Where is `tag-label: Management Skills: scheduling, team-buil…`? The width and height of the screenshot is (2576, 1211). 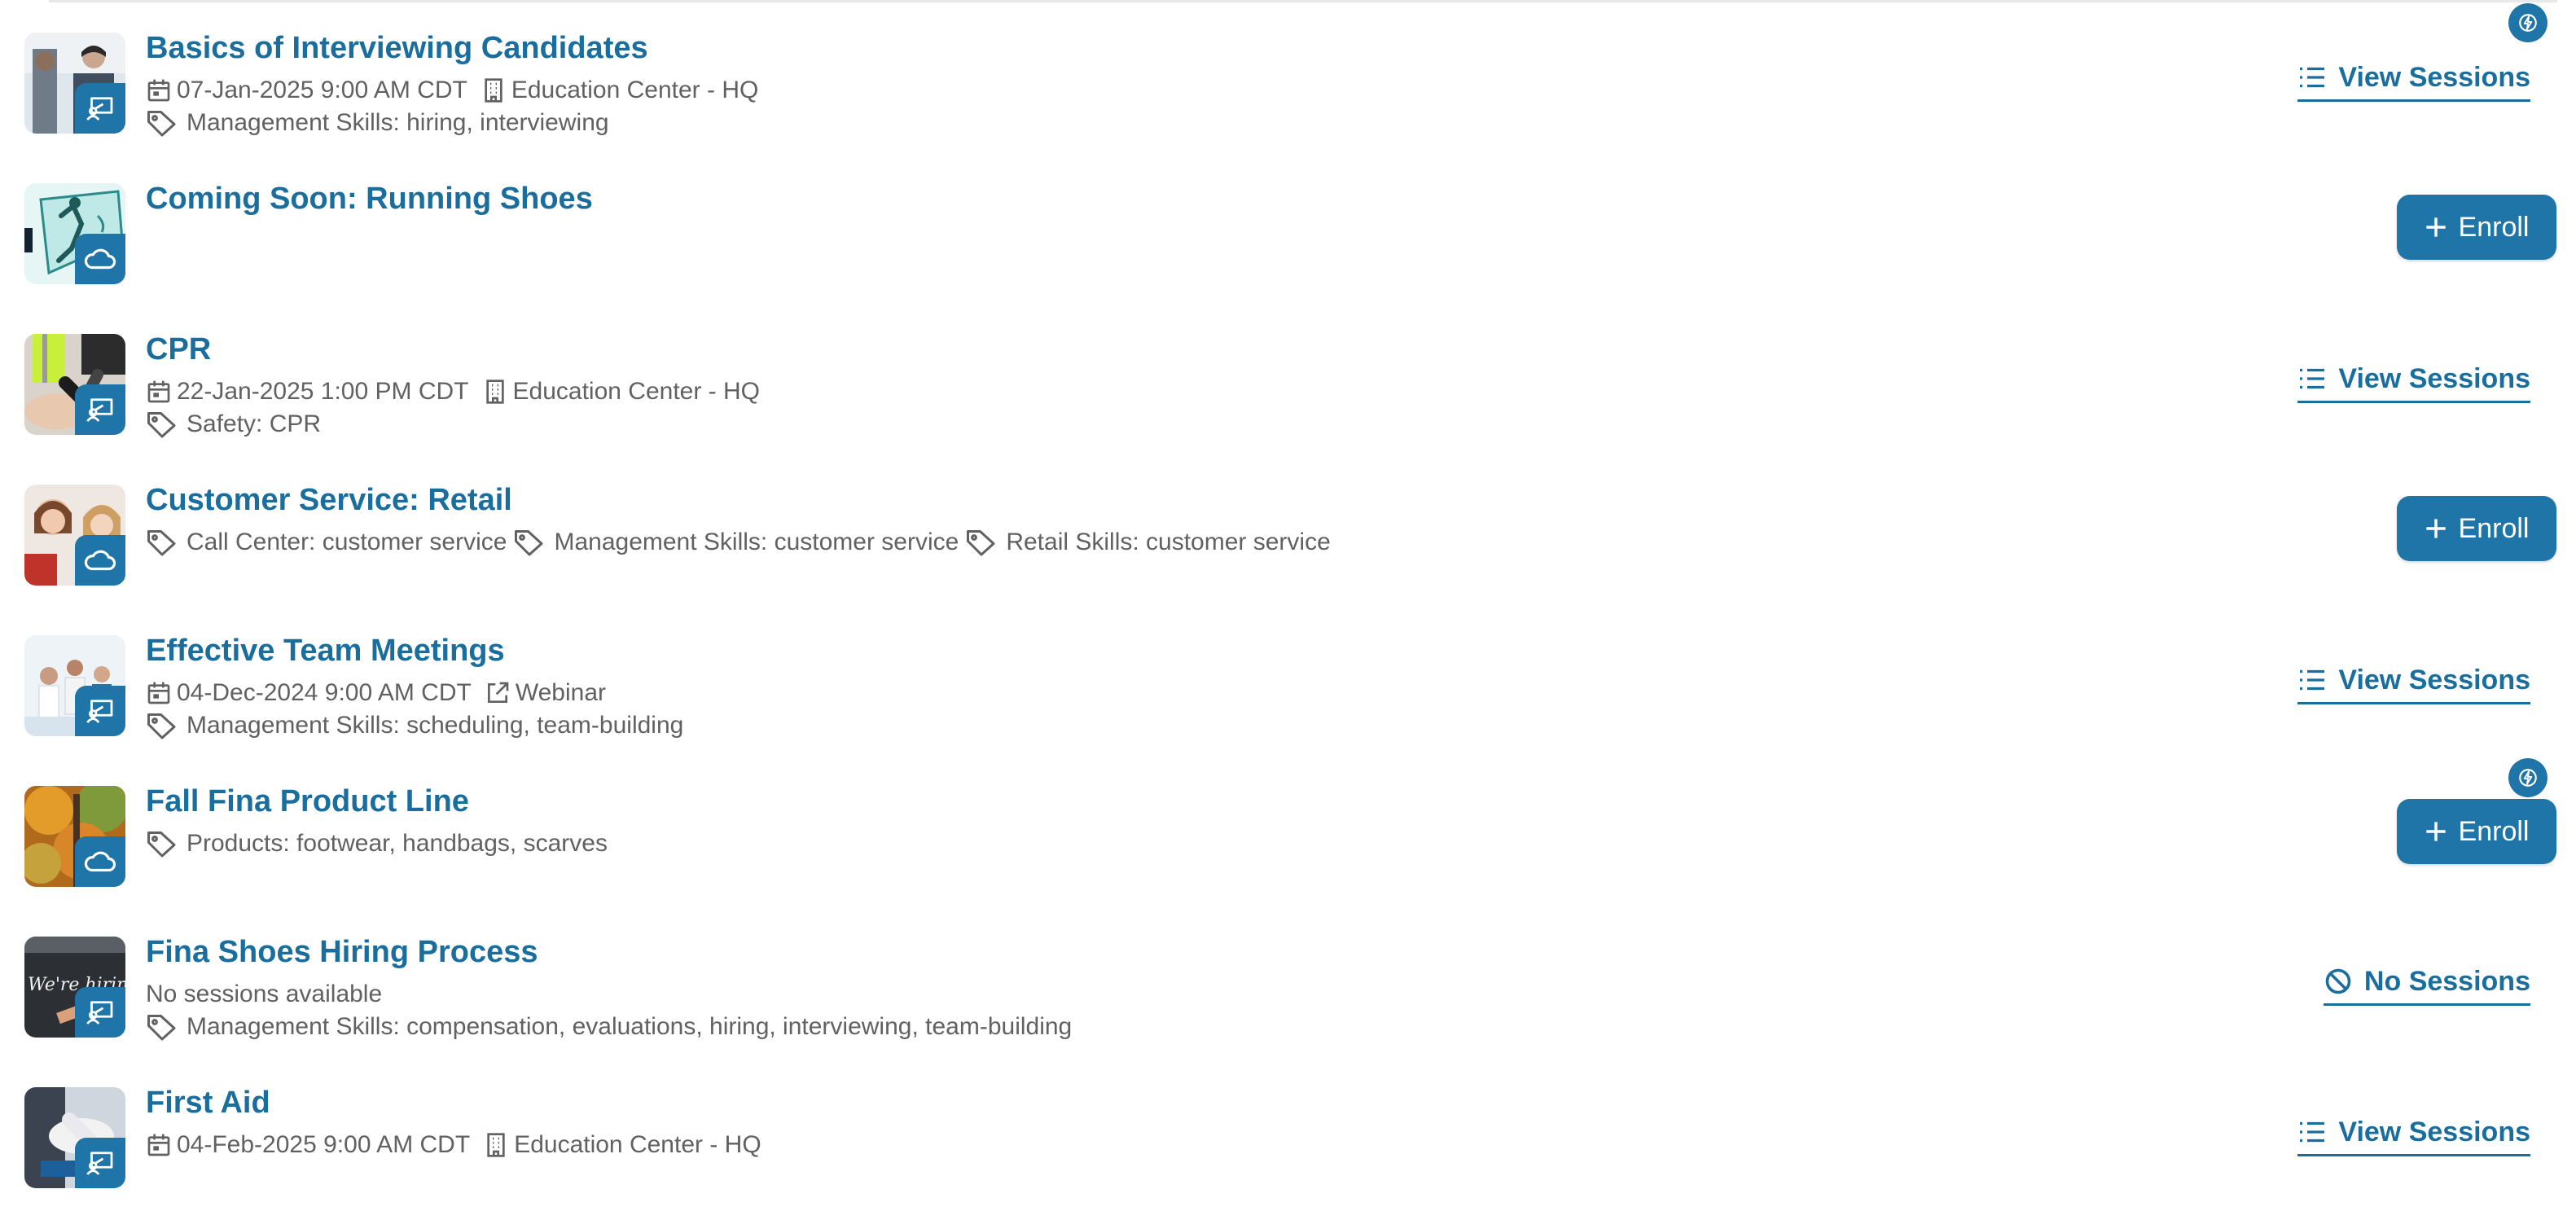
tag-label: Management Skills: scheduling, team-buil… is located at coordinates (435, 725).